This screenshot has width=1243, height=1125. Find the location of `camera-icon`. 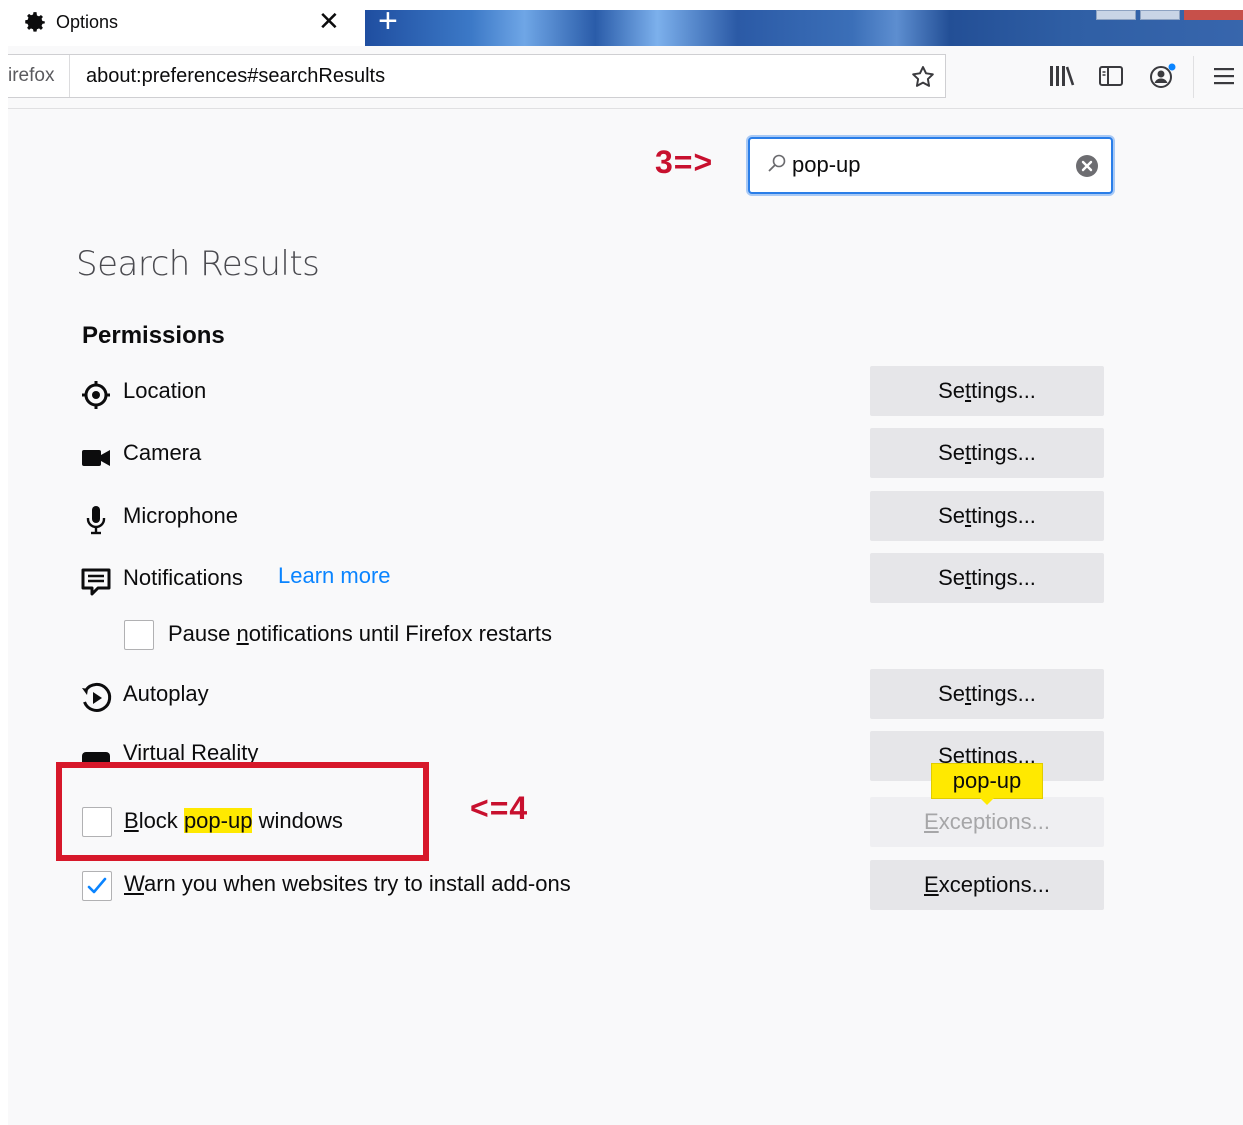

camera-icon is located at coordinates (96, 458).